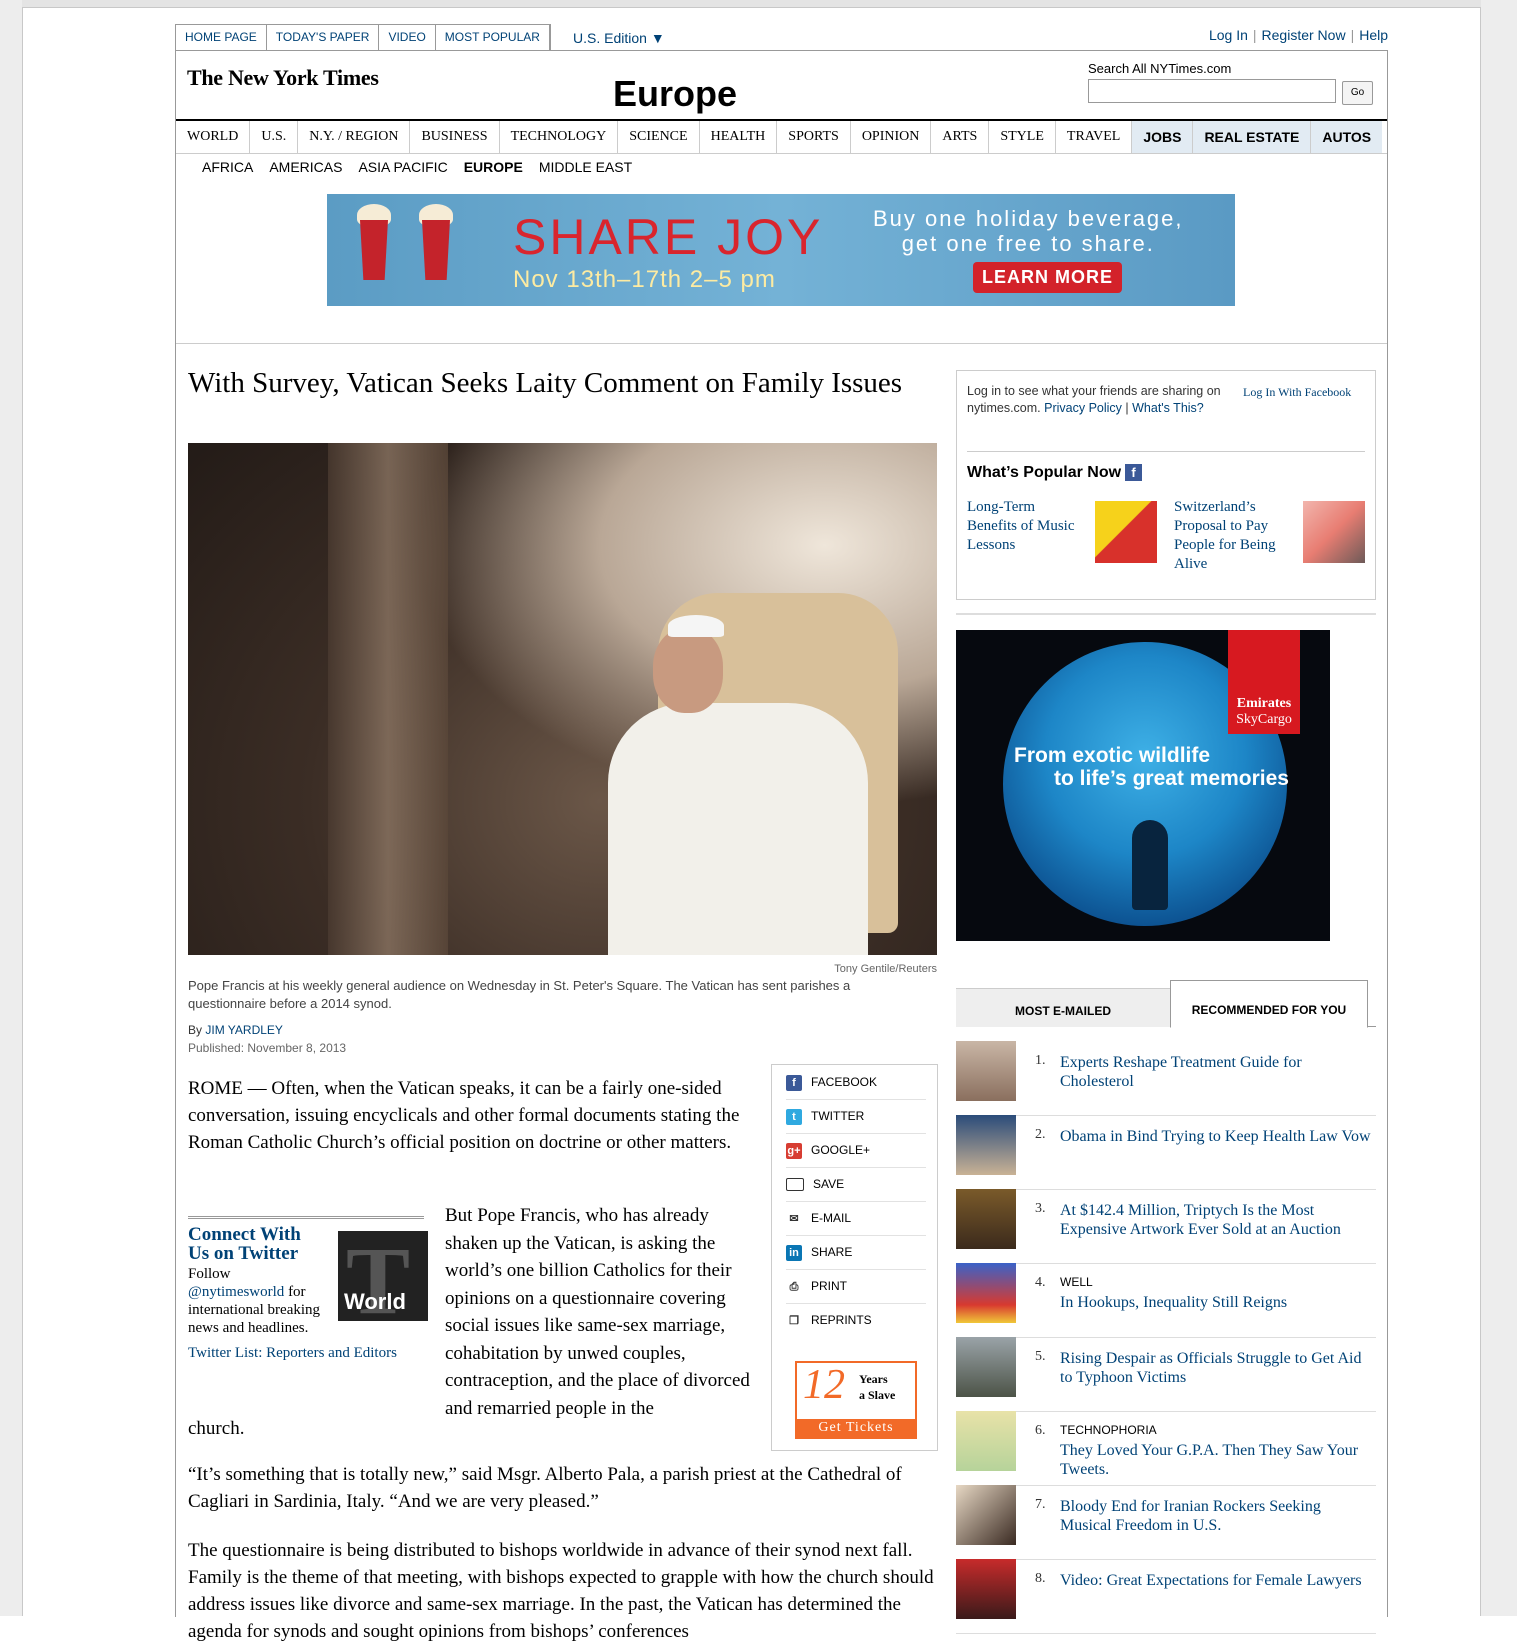  Describe the element at coordinates (1216, 1302) in the screenshot. I see `recommended-link: In Hookups, Inequality Still Reigns` at that location.